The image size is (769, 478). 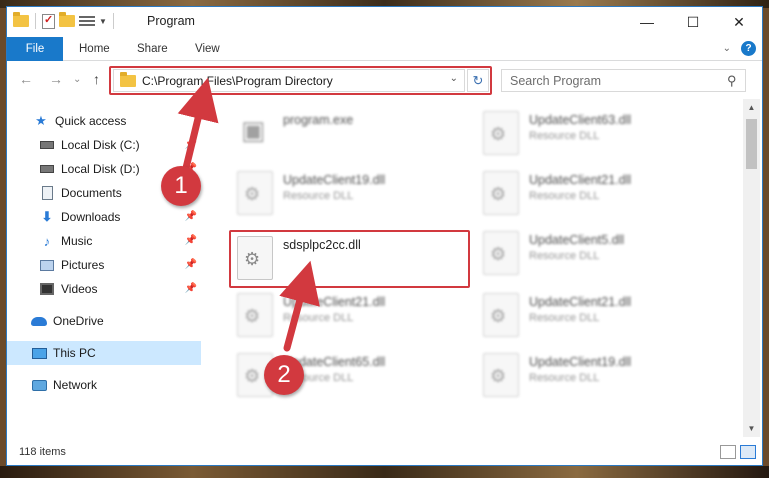 I want to click on arrow-to-address-bar, so click(x=198, y=124).